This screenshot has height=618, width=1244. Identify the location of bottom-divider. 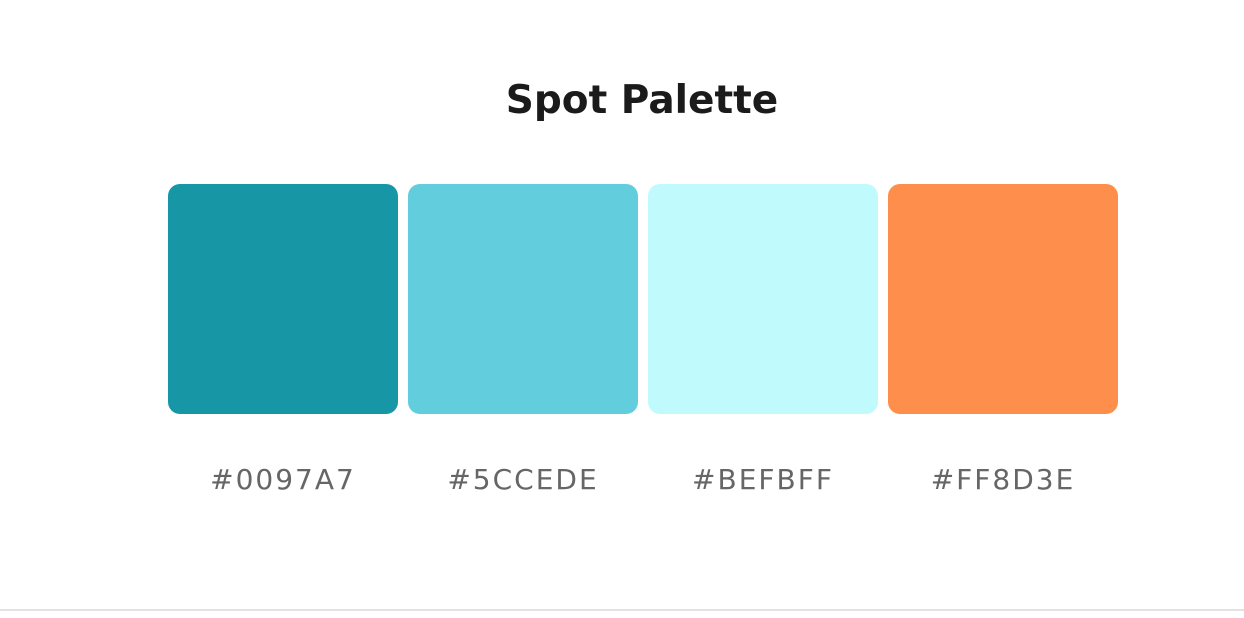
(622, 610).